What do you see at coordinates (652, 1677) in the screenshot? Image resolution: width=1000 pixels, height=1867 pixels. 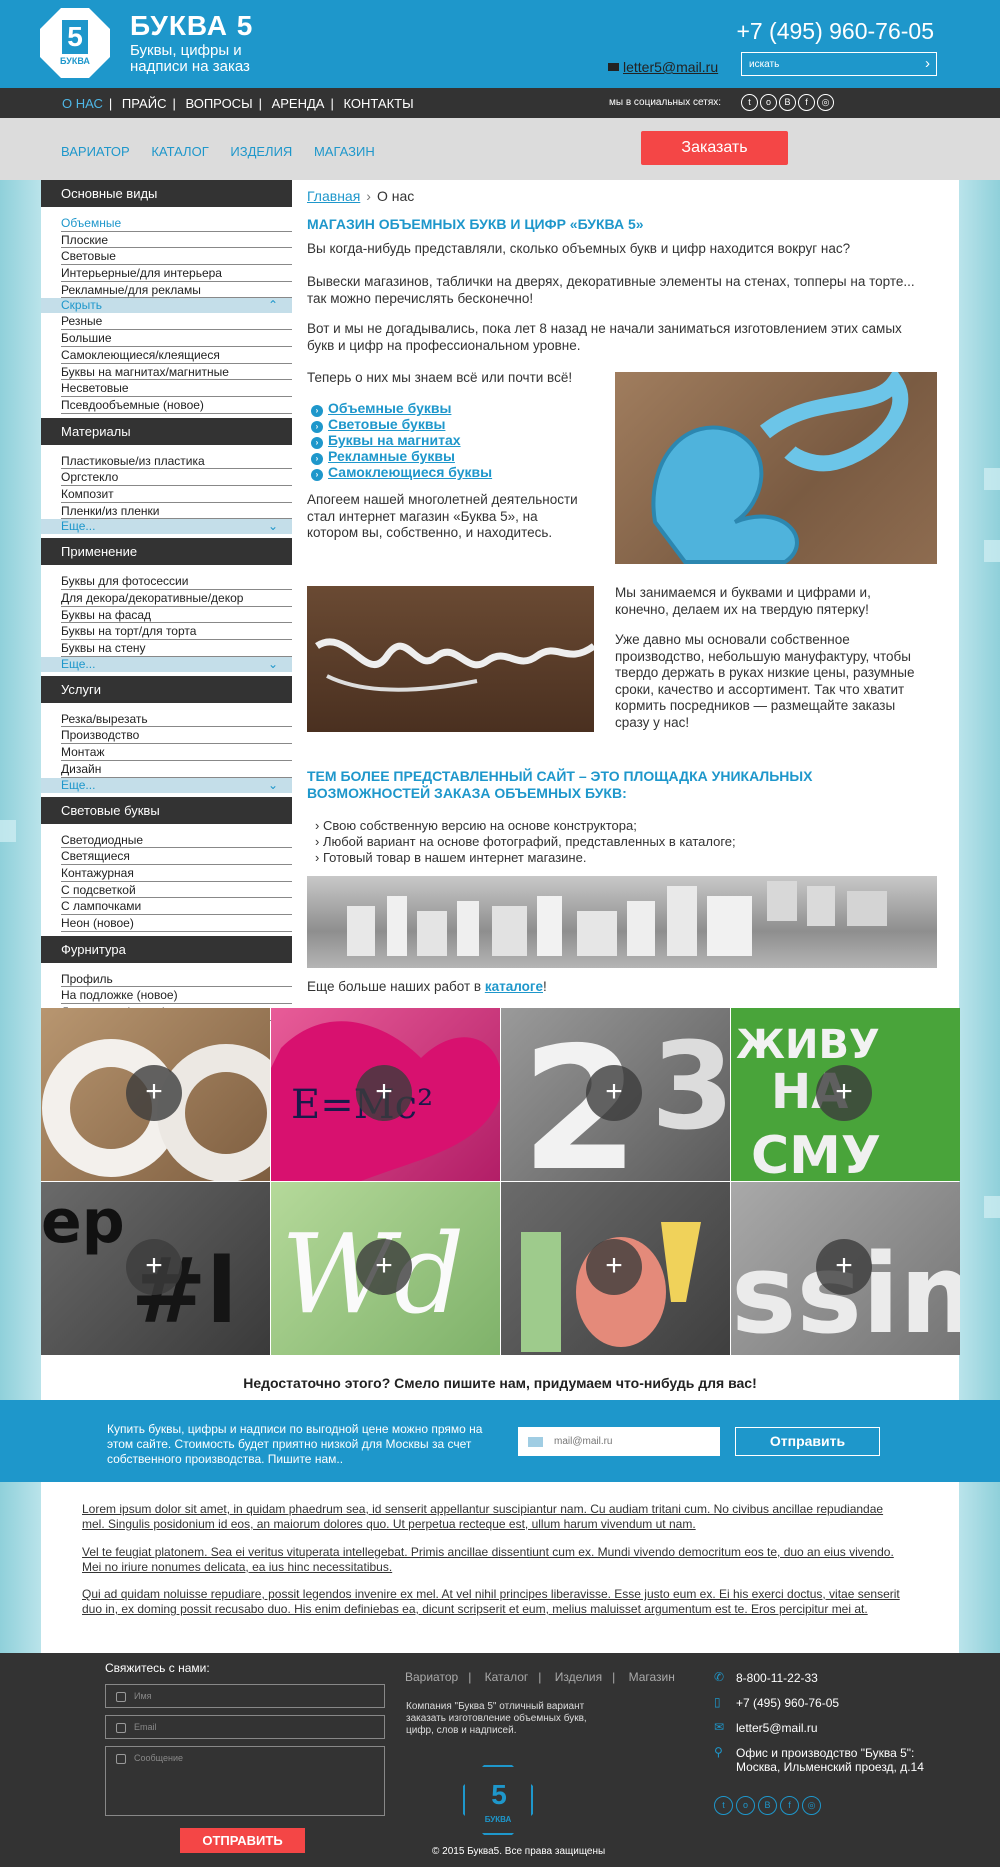 I see `footer-nav-shop: Магазин` at bounding box center [652, 1677].